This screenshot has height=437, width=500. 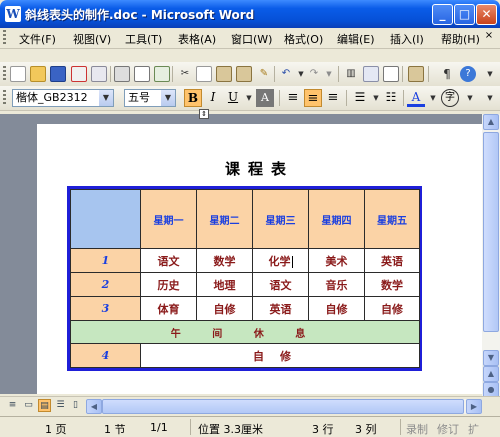 What do you see at coordinates (245, 332) in the screenshot?
I see `lunch-break-cell: 午 间 休 息` at bounding box center [245, 332].